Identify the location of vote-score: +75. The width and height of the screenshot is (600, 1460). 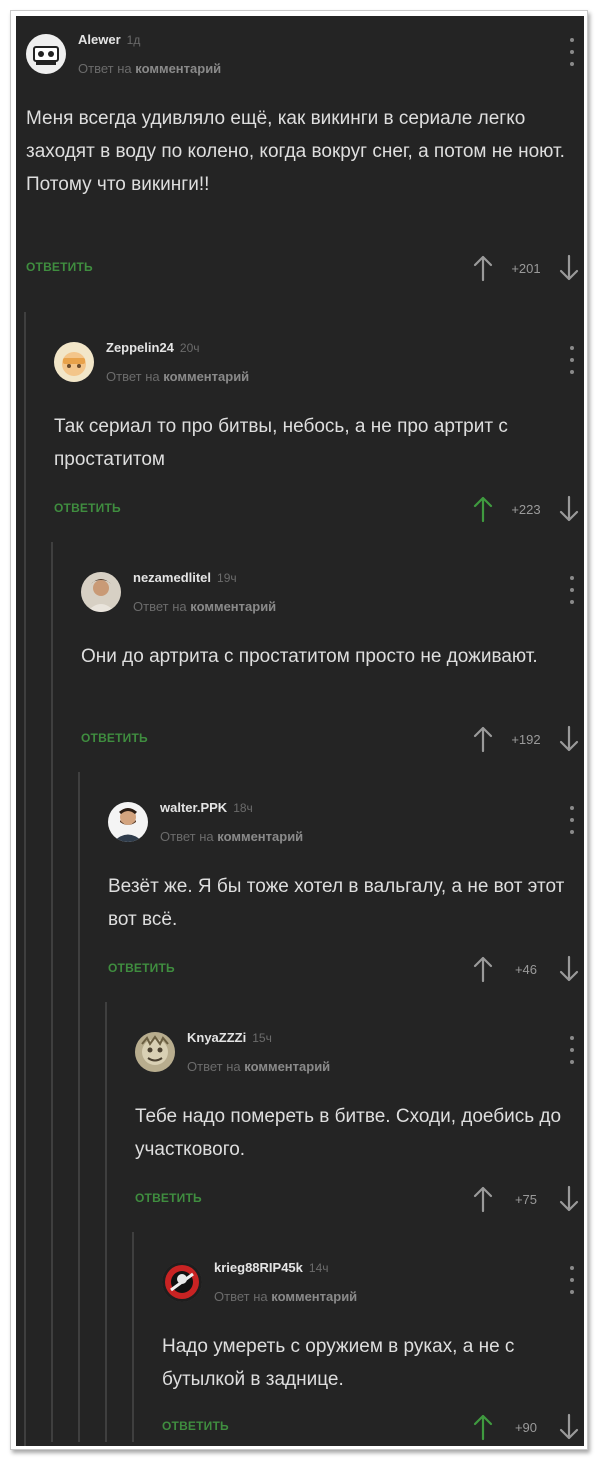
(526, 1199).